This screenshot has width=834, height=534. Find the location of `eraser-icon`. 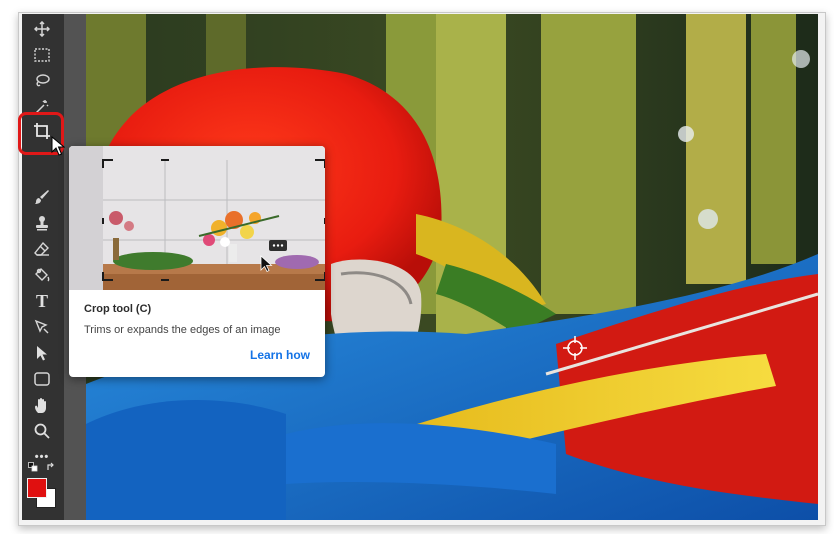

eraser-icon is located at coordinates (41, 248).